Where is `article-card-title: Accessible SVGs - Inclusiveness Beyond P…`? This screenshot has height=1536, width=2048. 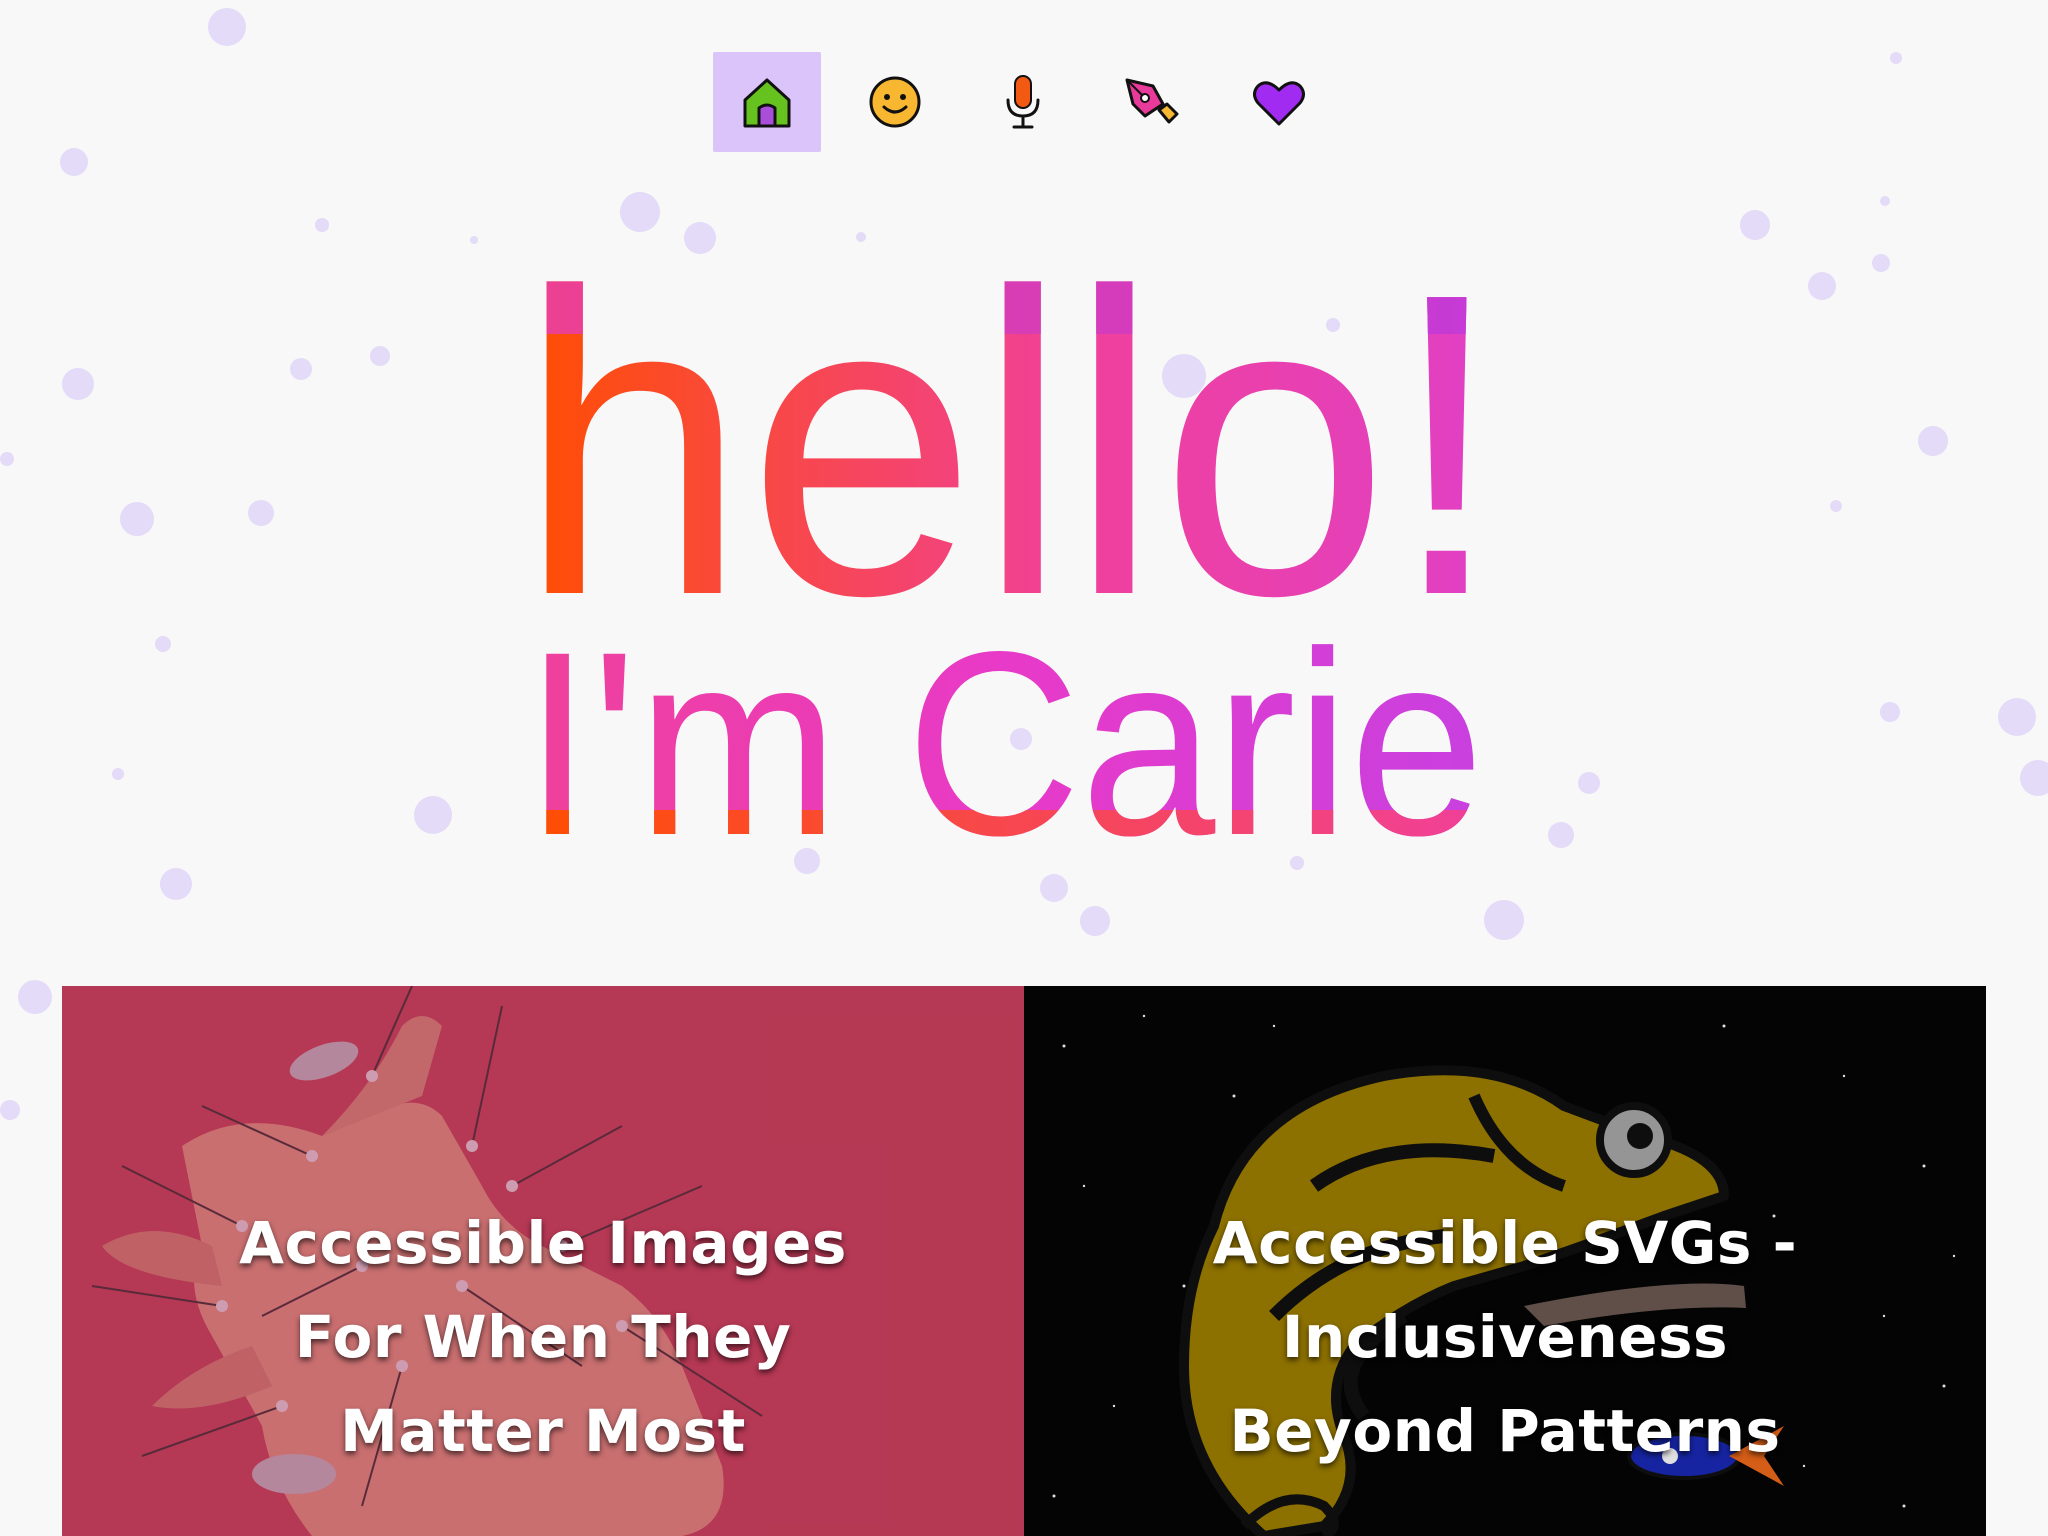
article-card-title: Accessible SVGs - Inclusiveness Beyond P… is located at coordinates (1505, 1337).